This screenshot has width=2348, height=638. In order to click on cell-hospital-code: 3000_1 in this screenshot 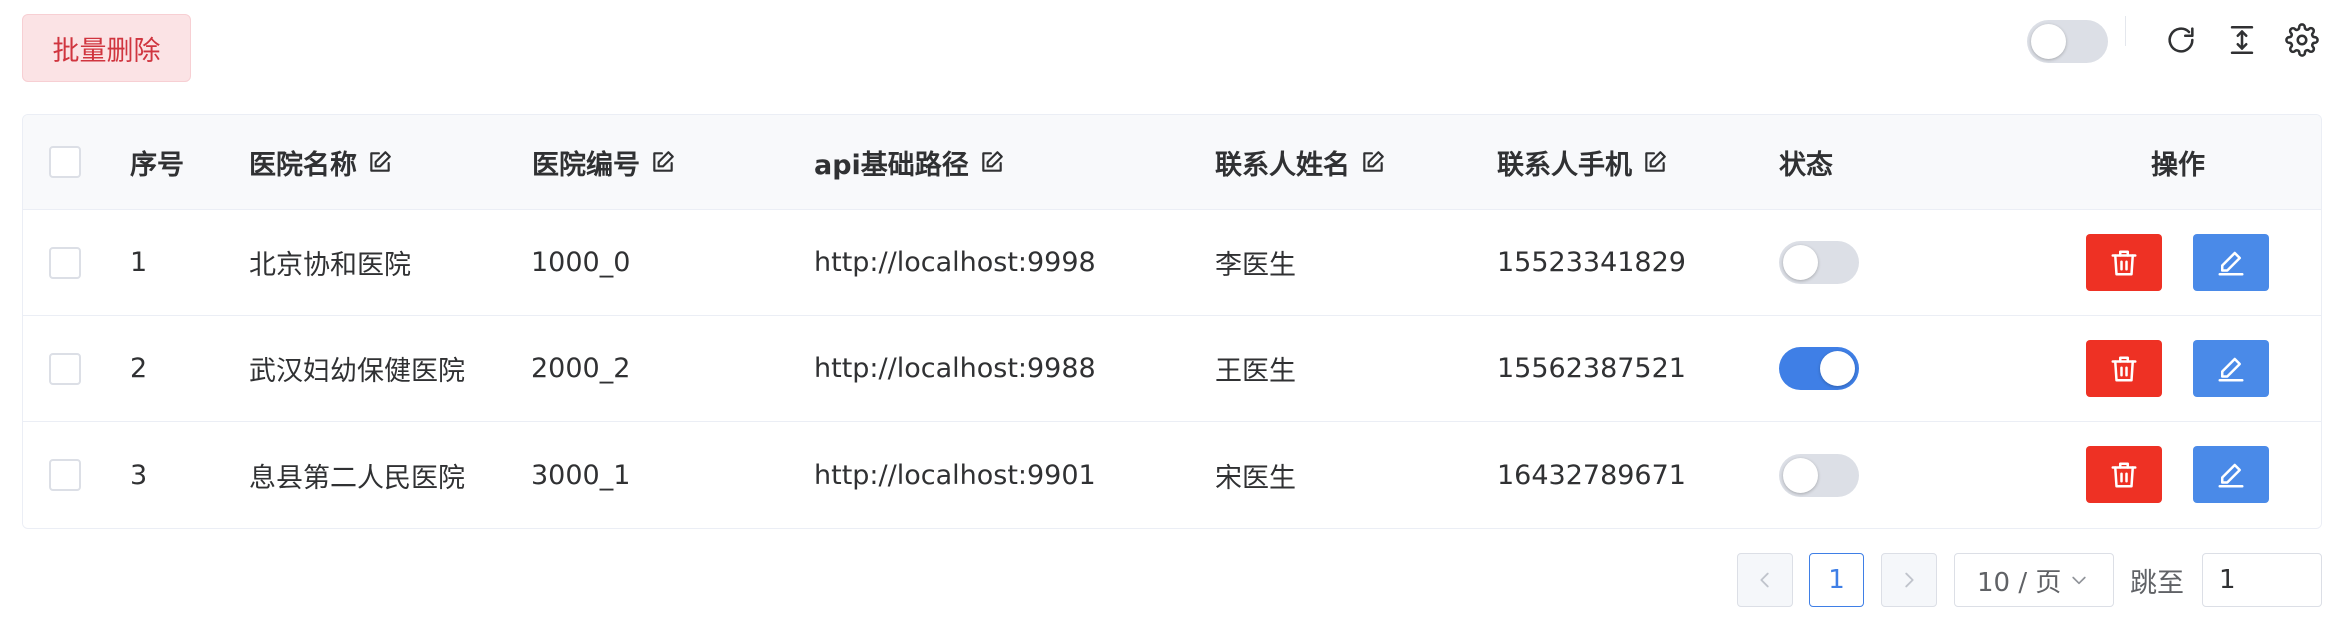, I will do `click(581, 475)`.